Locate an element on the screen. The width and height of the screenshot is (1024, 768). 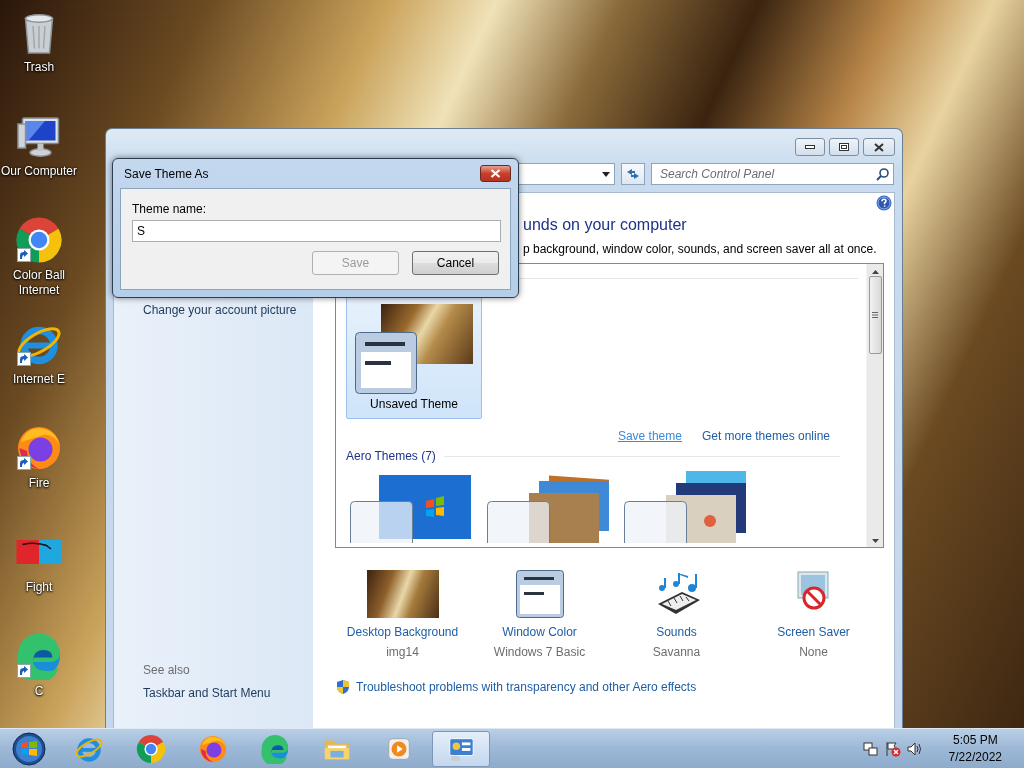
dialog-button: Cancel is located at coordinates (455, 263).